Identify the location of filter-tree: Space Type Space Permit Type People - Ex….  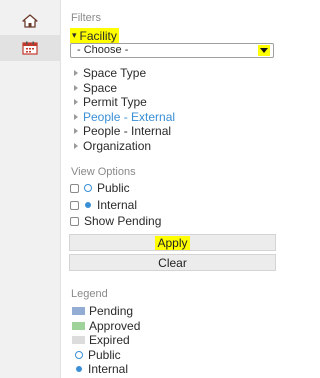
(124, 109).